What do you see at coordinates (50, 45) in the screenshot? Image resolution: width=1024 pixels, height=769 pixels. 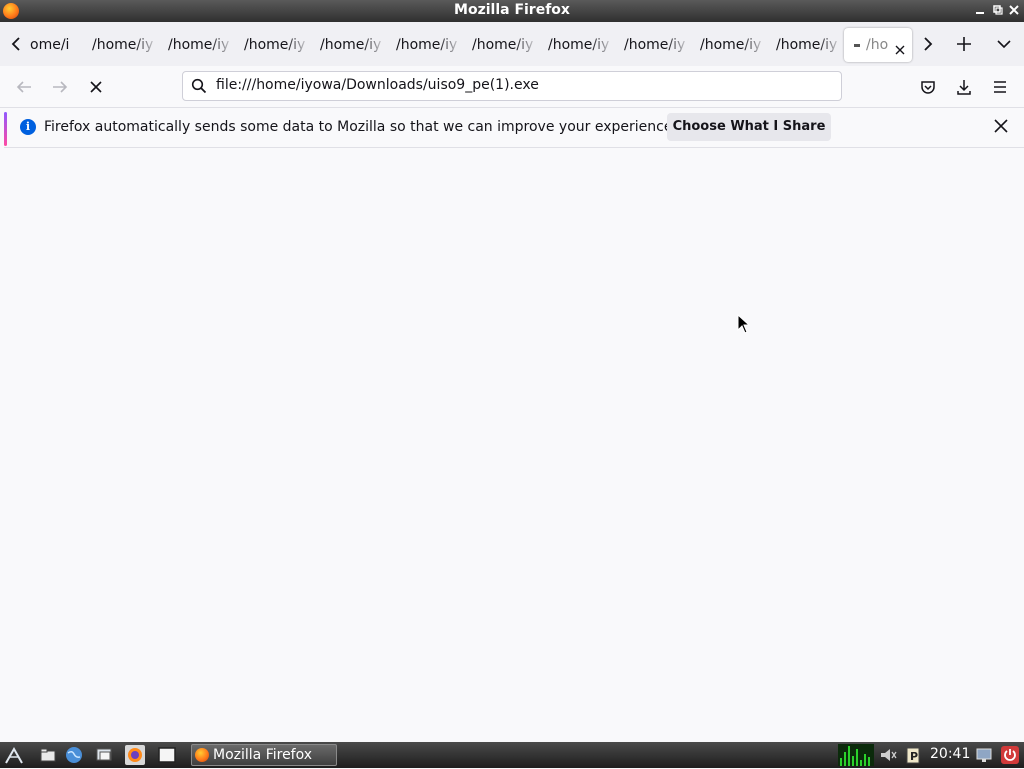 I see `tab-label: ome/i` at bounding box center [50, 45].